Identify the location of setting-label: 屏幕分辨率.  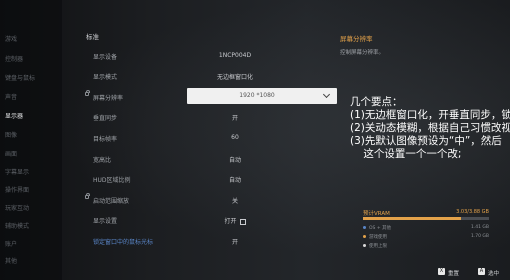
(108, 98).